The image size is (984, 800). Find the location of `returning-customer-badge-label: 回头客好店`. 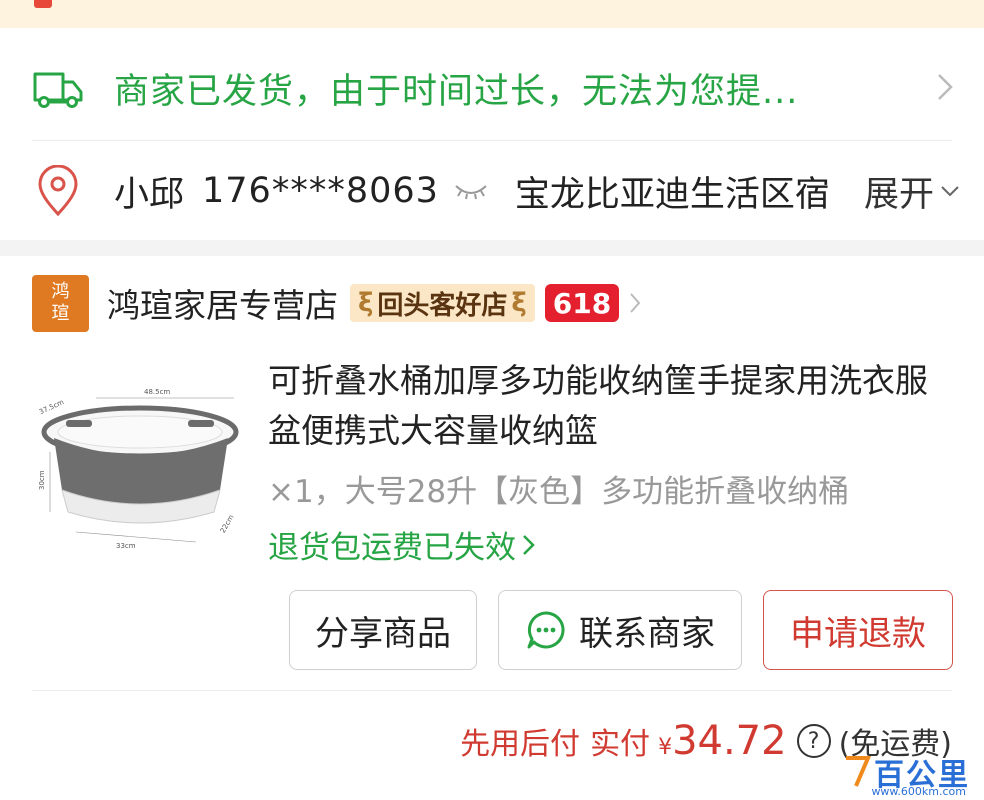

returning-customer-badge-label: 回头客好店 is located at coordinates (442, 305).